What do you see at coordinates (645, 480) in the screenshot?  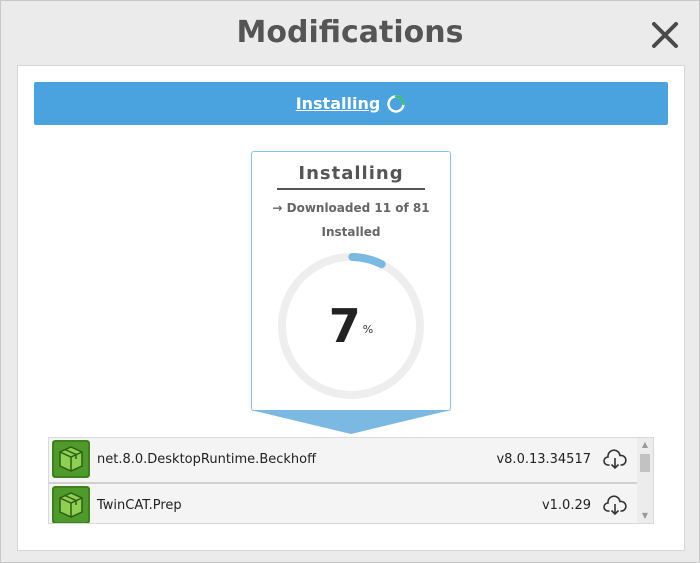 I see `package-list-scrollbar: ▲ ▼` at bounding box center [645, 480].